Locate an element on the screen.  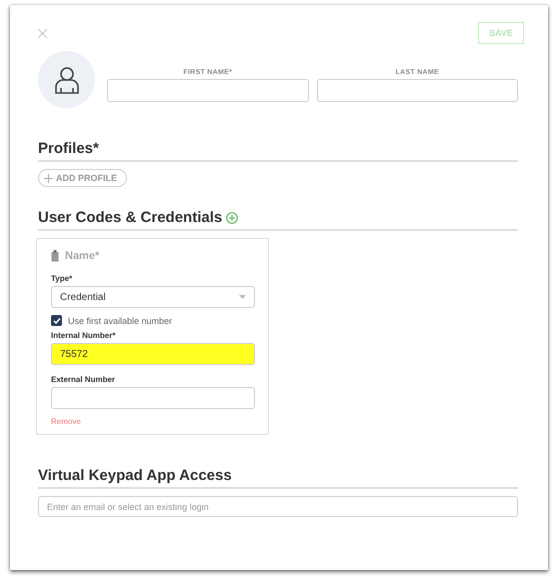
close-icon is located at coordinates (42, 33).